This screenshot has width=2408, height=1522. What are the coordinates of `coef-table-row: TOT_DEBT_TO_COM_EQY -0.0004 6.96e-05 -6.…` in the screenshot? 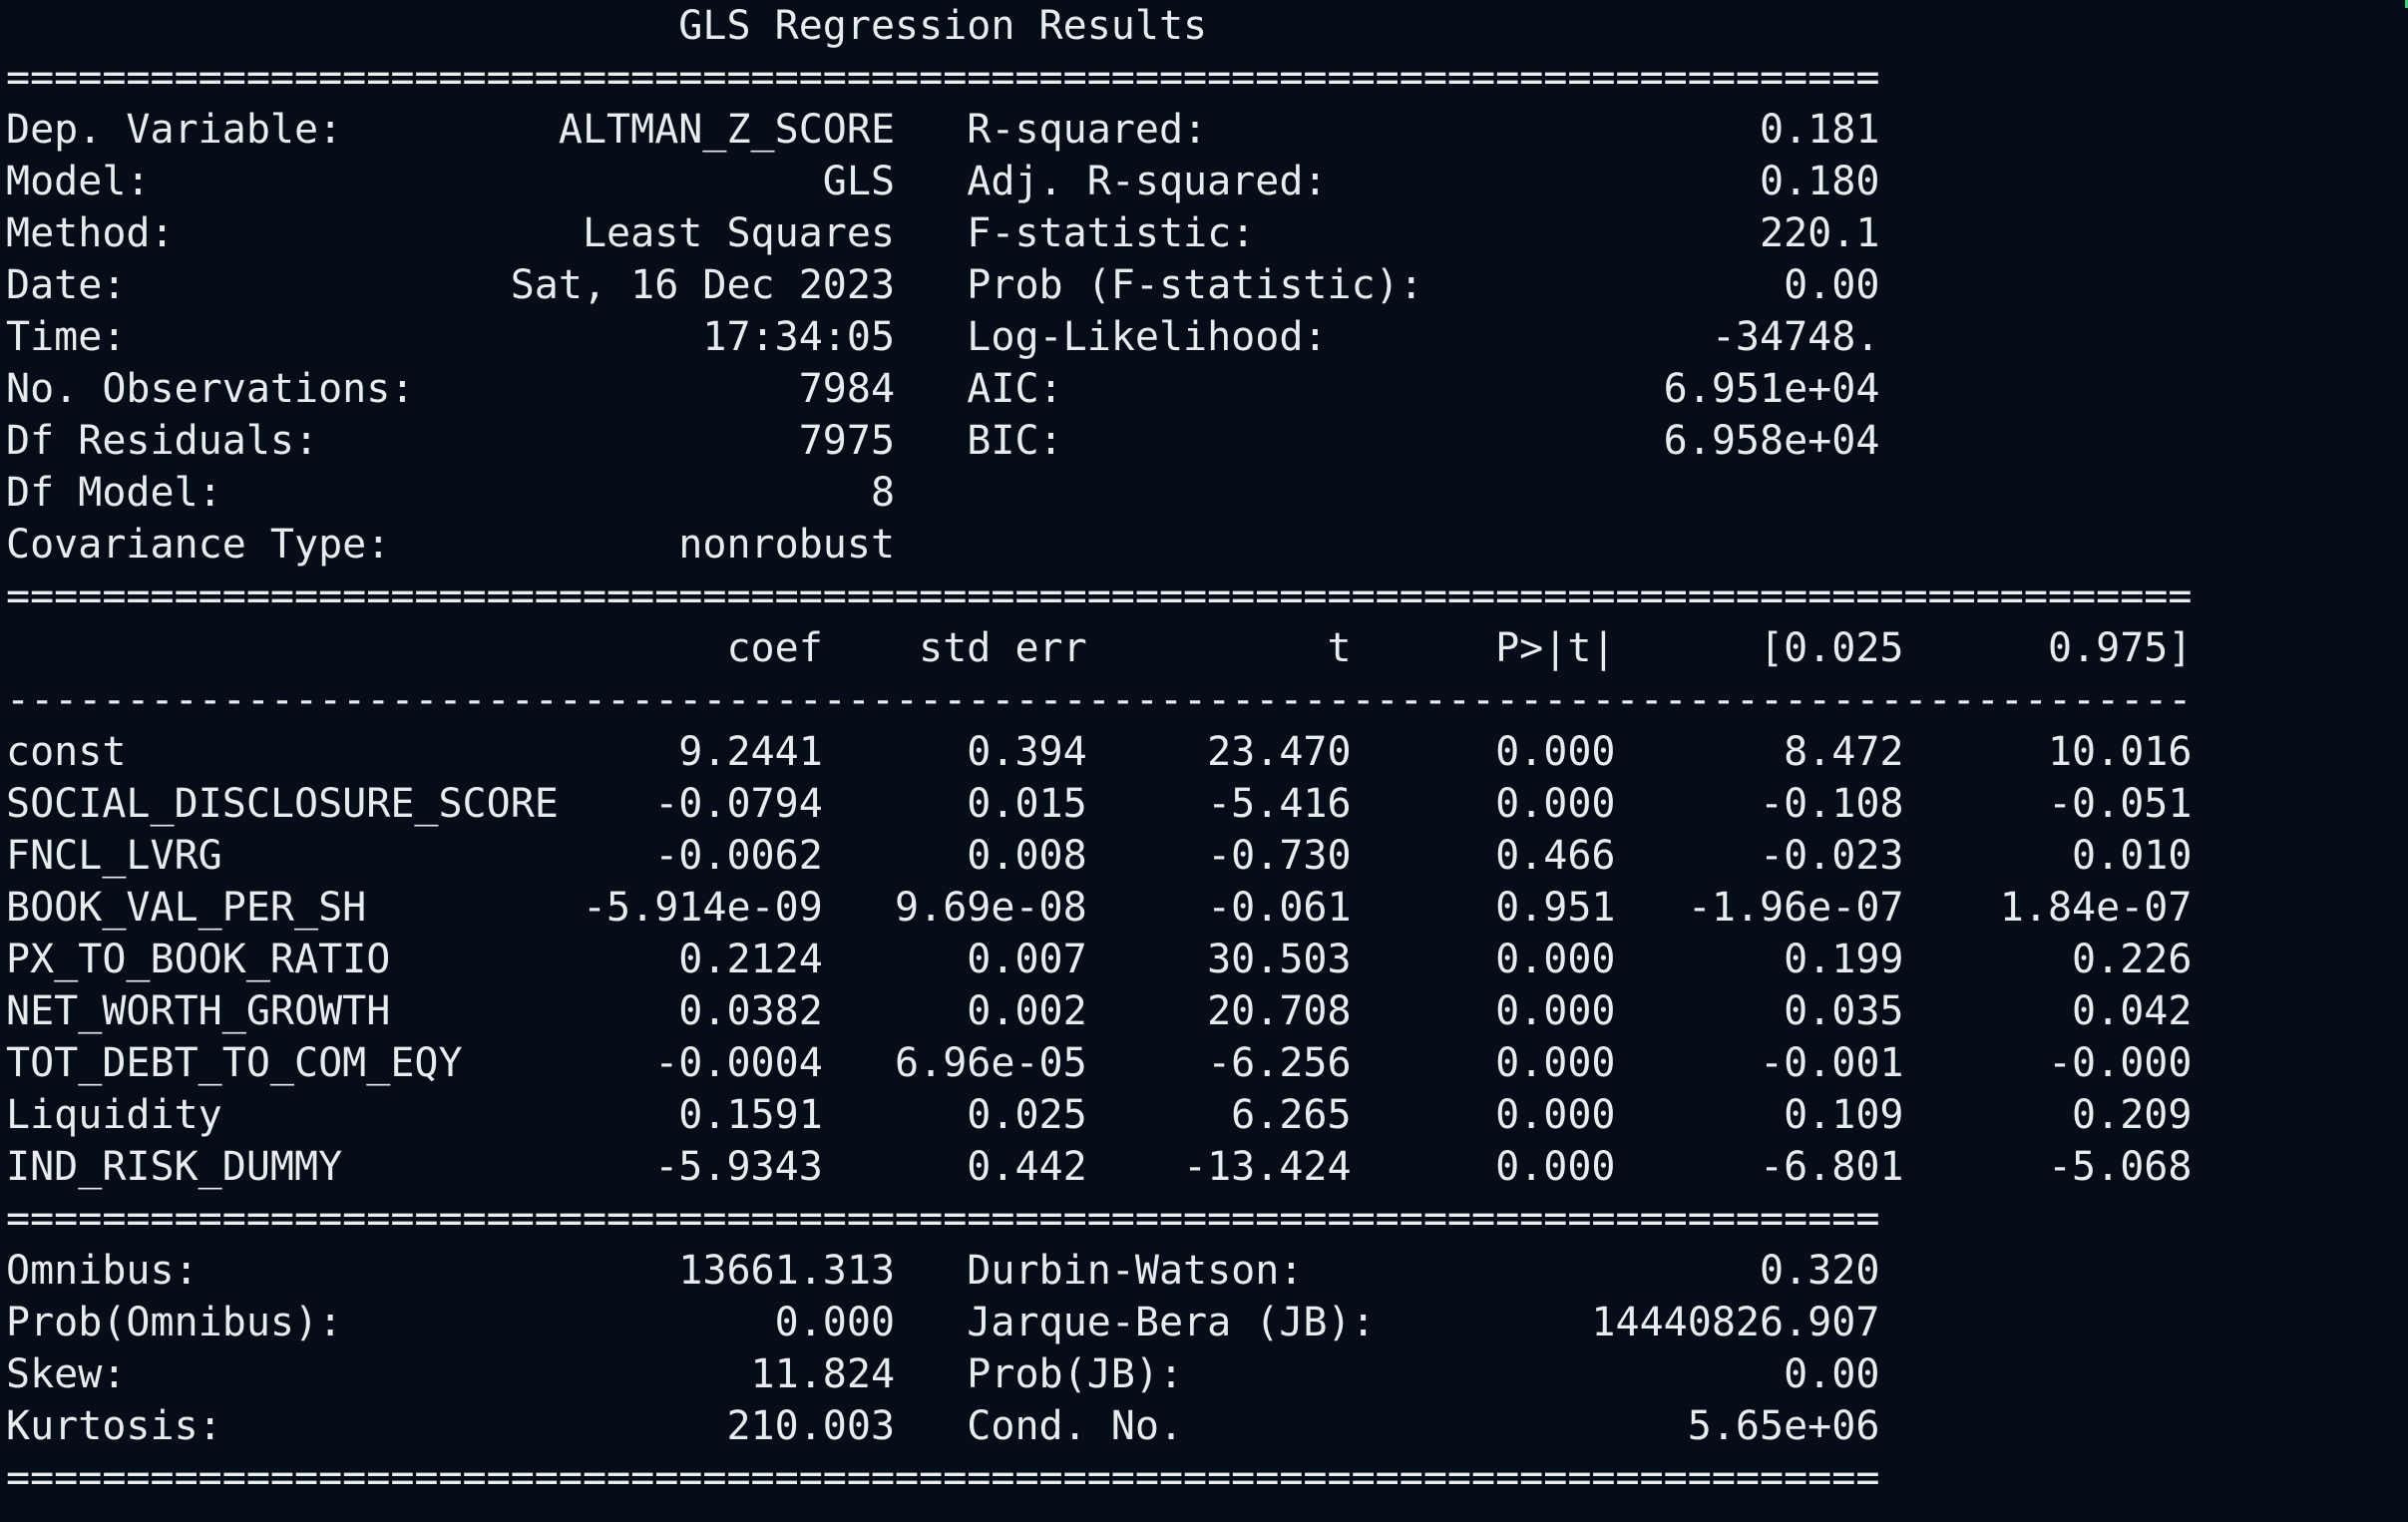 It's located at (1099, 1063).